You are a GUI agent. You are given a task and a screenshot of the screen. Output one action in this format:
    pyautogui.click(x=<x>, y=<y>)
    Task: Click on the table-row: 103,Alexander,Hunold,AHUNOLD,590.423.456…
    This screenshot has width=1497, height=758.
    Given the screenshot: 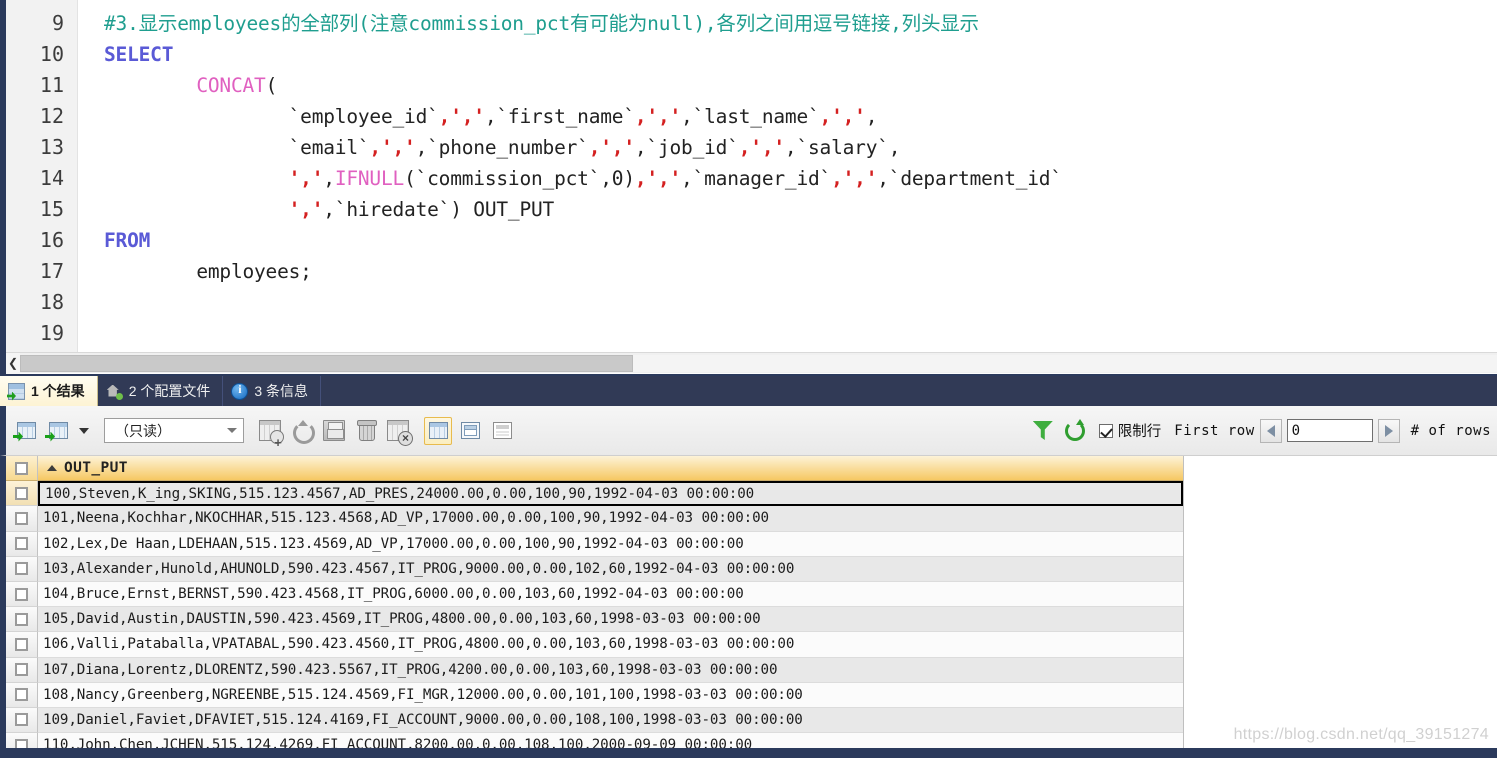 What is the action you would take?
    pyautogui.click(x=594, y=569)
    